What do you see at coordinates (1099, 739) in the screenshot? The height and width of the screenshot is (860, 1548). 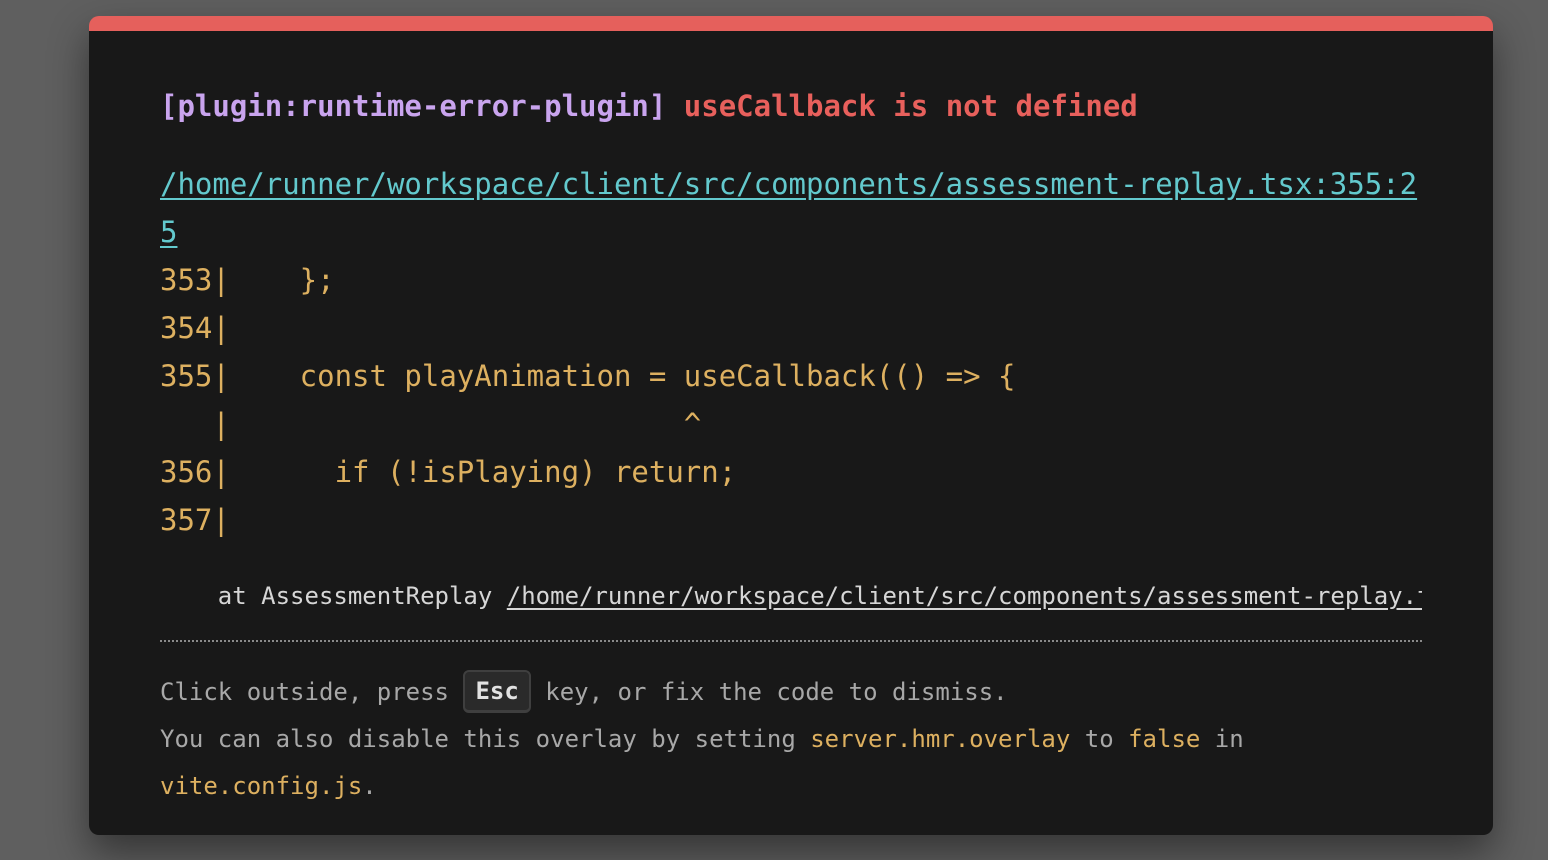 I see `tip-text: to` at bounding box center [1099, 739].